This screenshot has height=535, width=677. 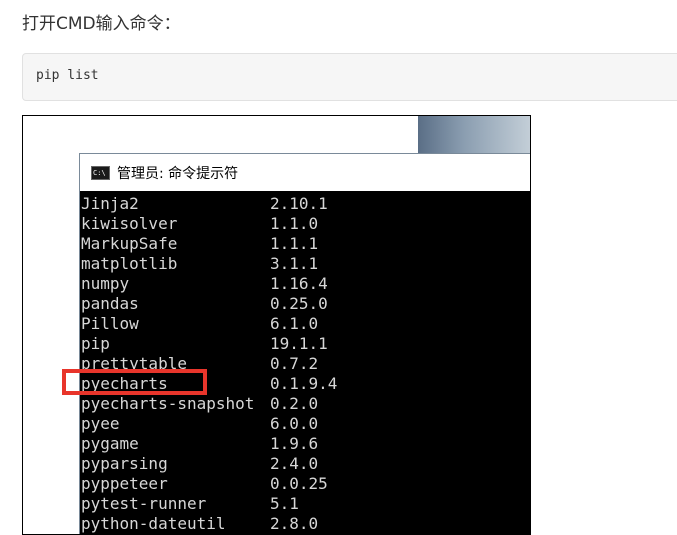 What do you see at coordinates (349, 77) in the screenshot?
I see `code-block: pip list` at bounding box center [349, 77].